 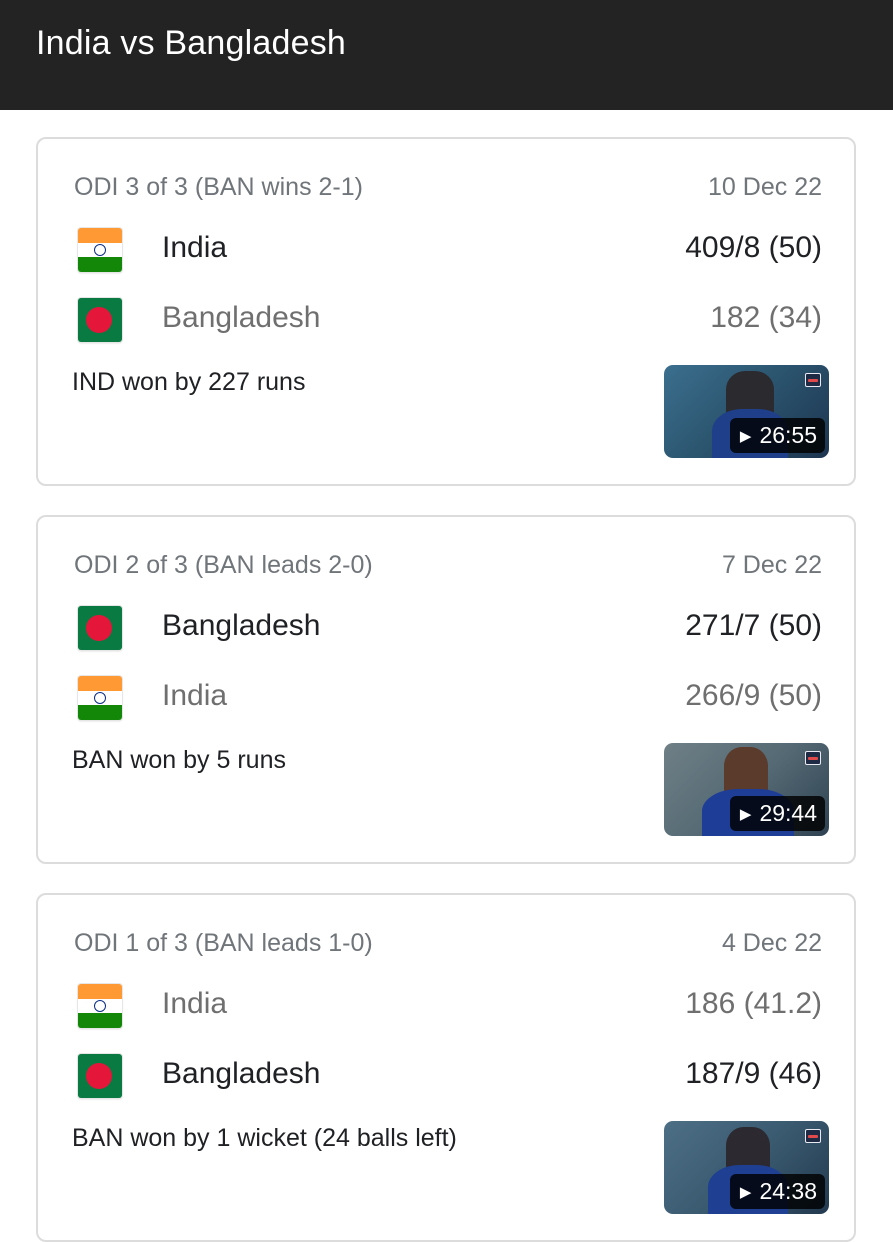 I want to click on team-score: 186 (41.2), so click(x=753, y=1003).